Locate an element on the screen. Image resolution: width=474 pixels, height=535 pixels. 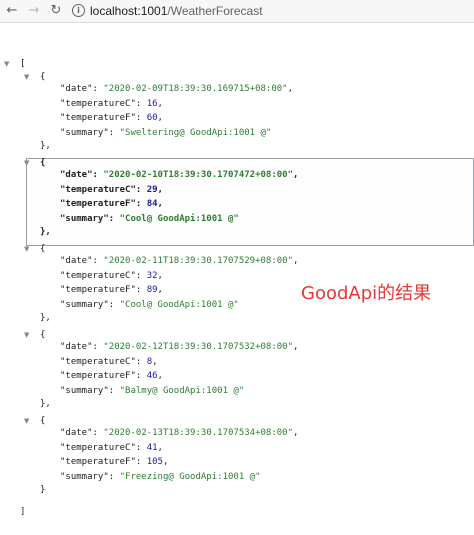
json-field-temperaturef: "temperatureF": 84, is located at coordinates (111, 204).